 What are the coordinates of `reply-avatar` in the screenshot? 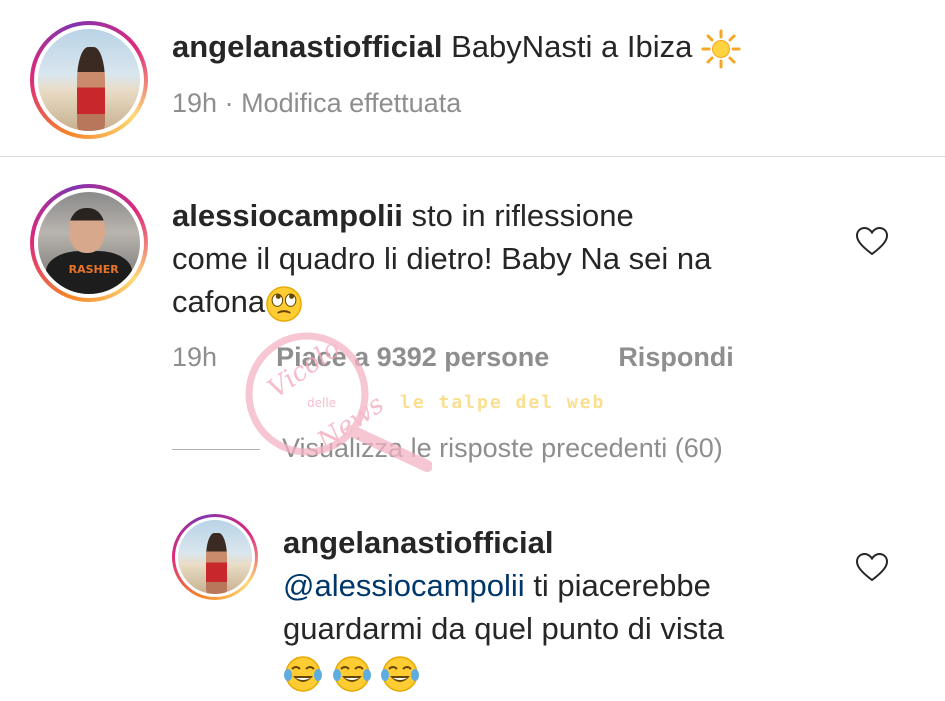 It's located at (215, 557).